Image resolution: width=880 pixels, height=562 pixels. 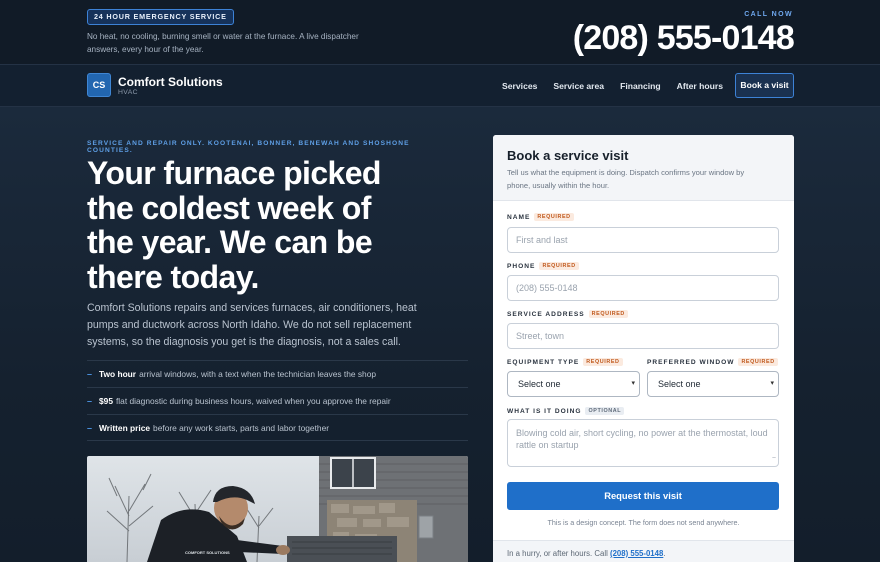 I want to click on name-label: NAME REQUIRED, so click(x=540, y=217).